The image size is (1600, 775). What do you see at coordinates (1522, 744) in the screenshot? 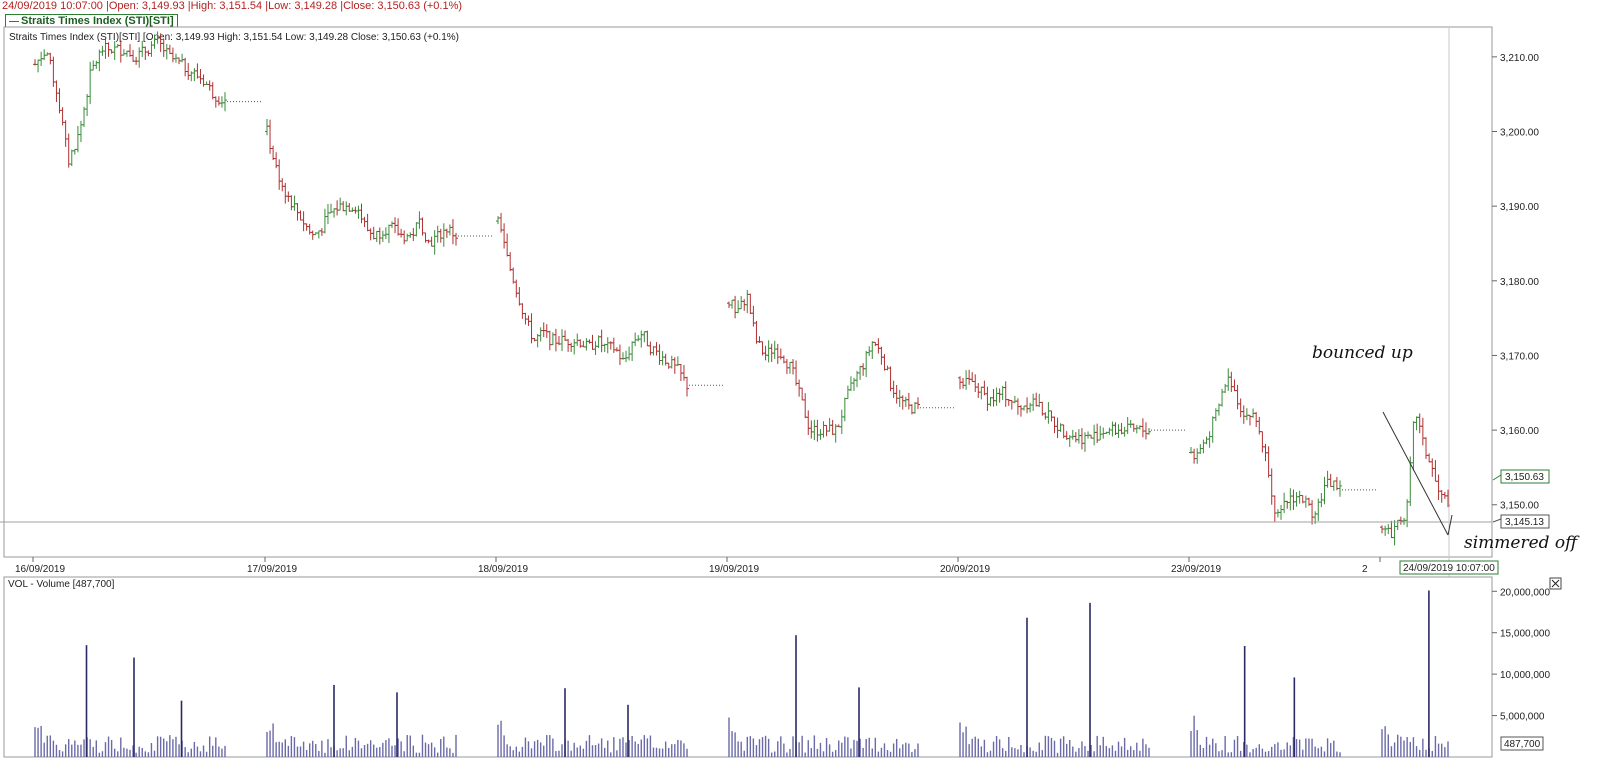
I see `volume-last-label: 487,700` at bounding box center [1522, 744].